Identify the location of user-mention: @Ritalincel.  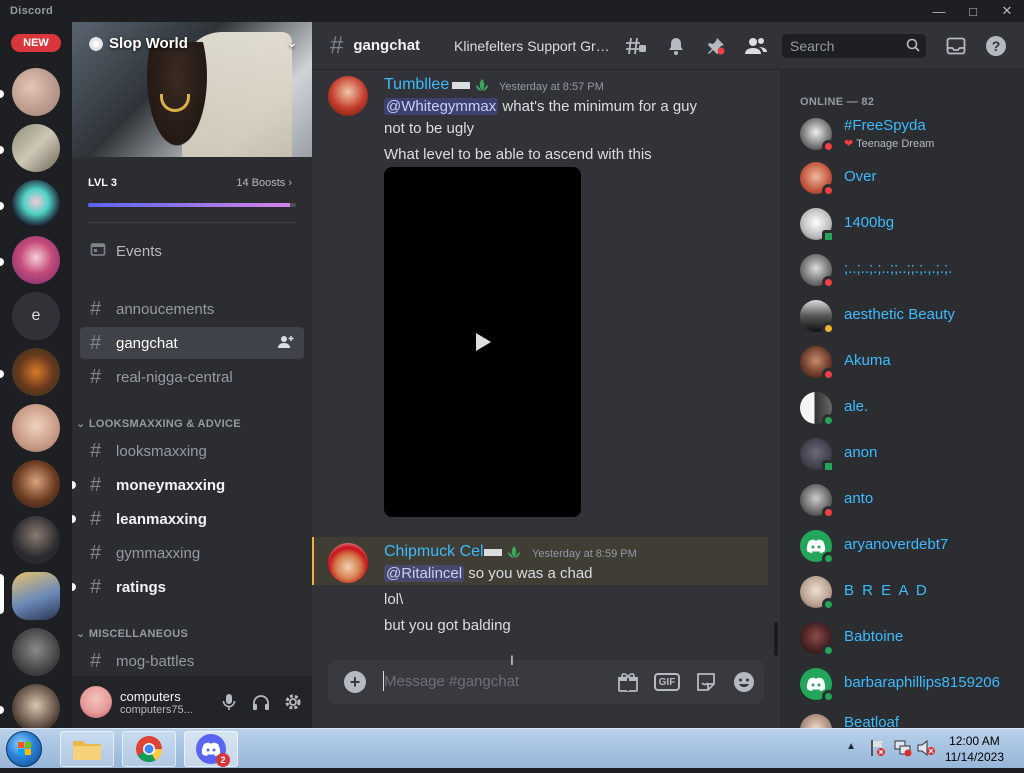
(424, 573).